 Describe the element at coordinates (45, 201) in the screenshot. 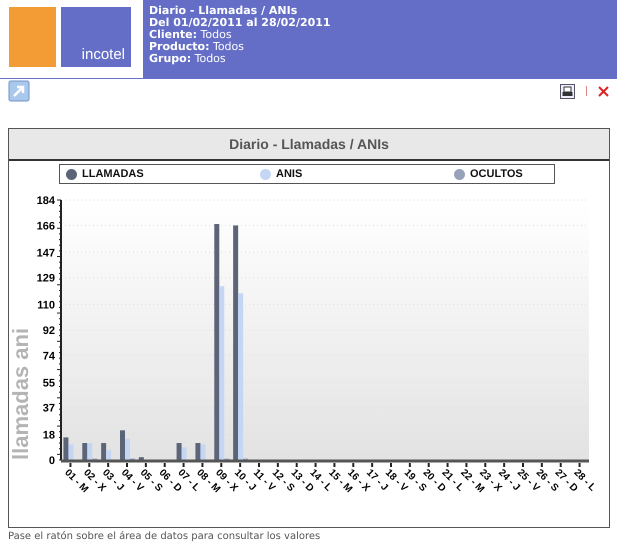

I see `y-tick-label: 184` at that location.